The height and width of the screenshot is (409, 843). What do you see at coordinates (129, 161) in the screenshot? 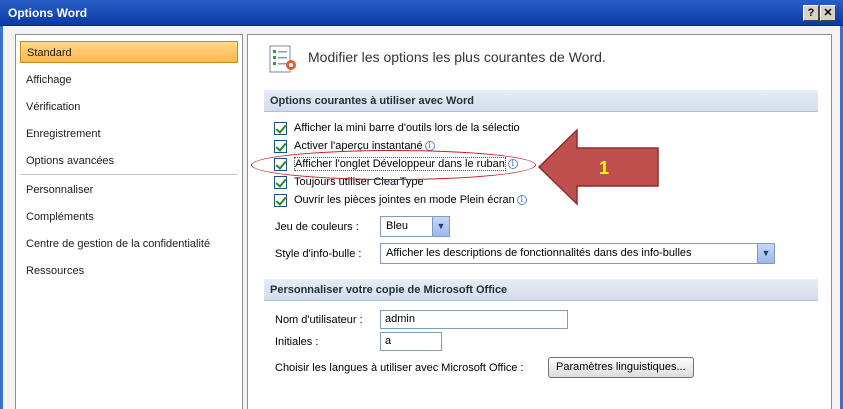
I see `sidebar-item-options-avancees: Options avancées` at bounding box center [129, 161].